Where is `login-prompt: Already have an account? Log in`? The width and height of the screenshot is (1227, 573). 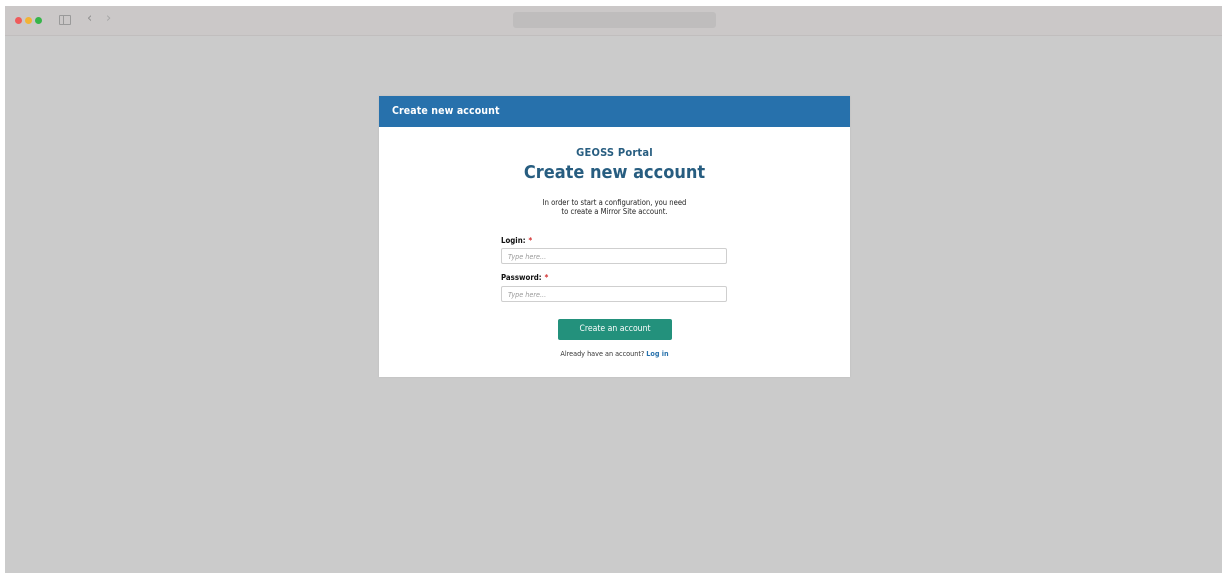 login-prompt: Already have an account? Log in is located at coordinates (614, 353).